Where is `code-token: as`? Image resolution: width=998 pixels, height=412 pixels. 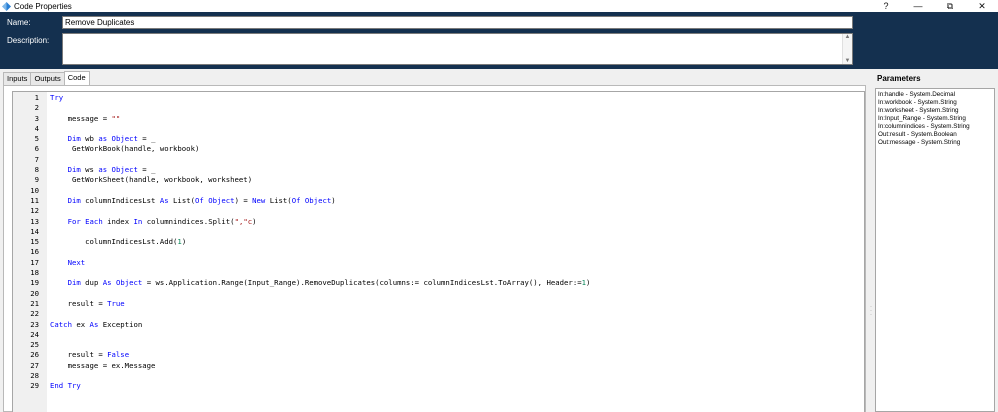 code-token: as is located at coordinates (103, 139).